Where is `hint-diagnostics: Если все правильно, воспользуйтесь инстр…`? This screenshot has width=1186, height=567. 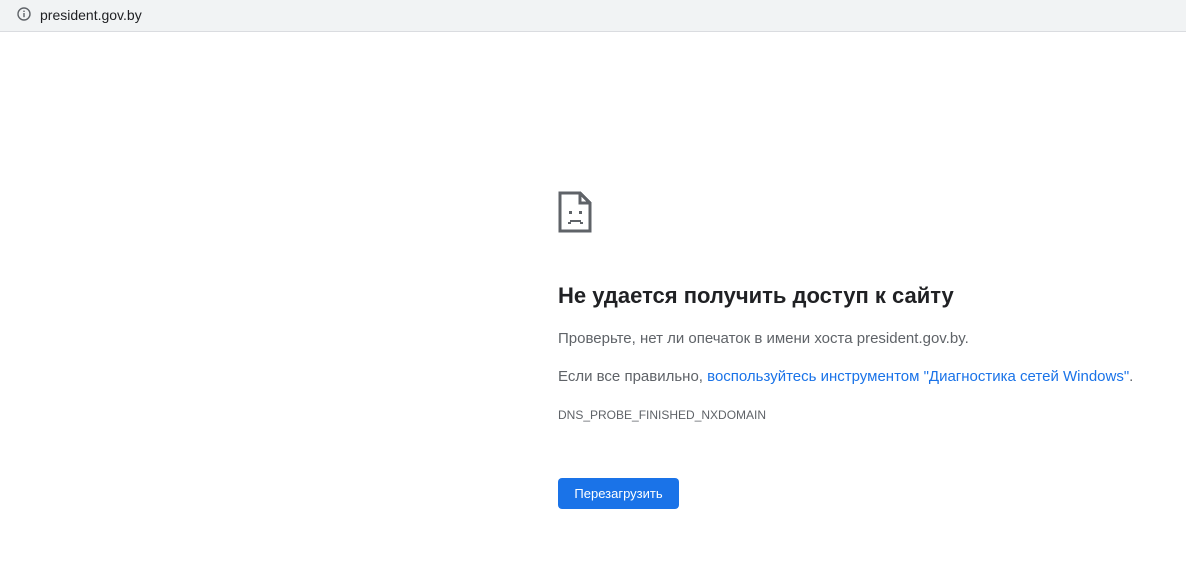
hint-diagnostics: Если все правильно, воспользуйтесь инстр… is located at coordinates (845, 377).